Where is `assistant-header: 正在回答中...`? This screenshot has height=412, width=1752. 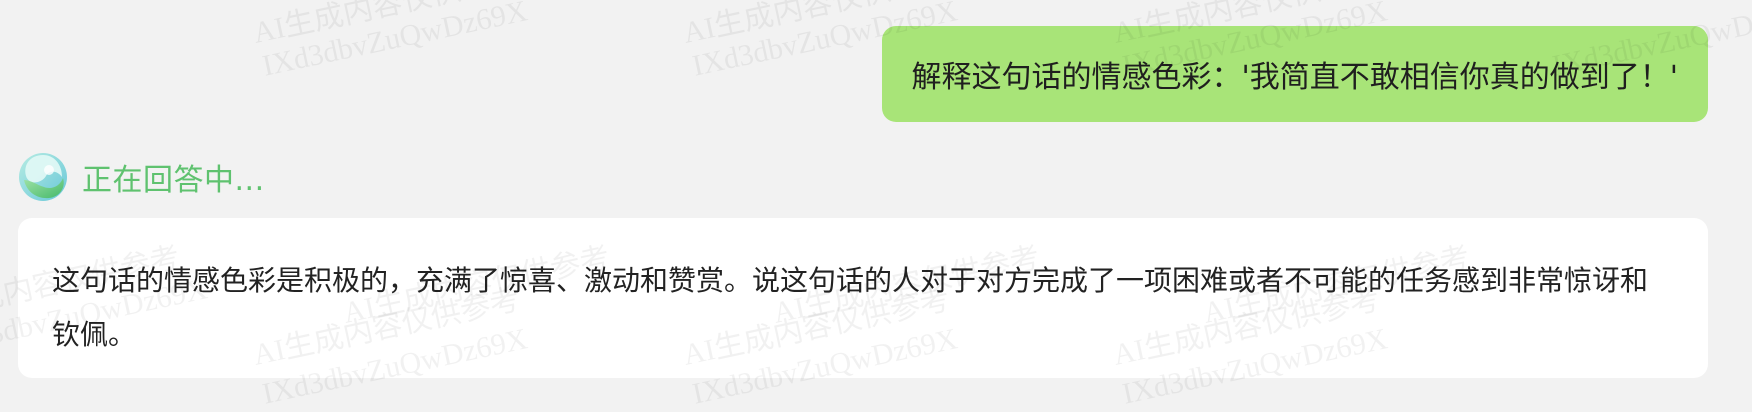
assistant-header: 正在回答中... is located at coordinates (141, 177).